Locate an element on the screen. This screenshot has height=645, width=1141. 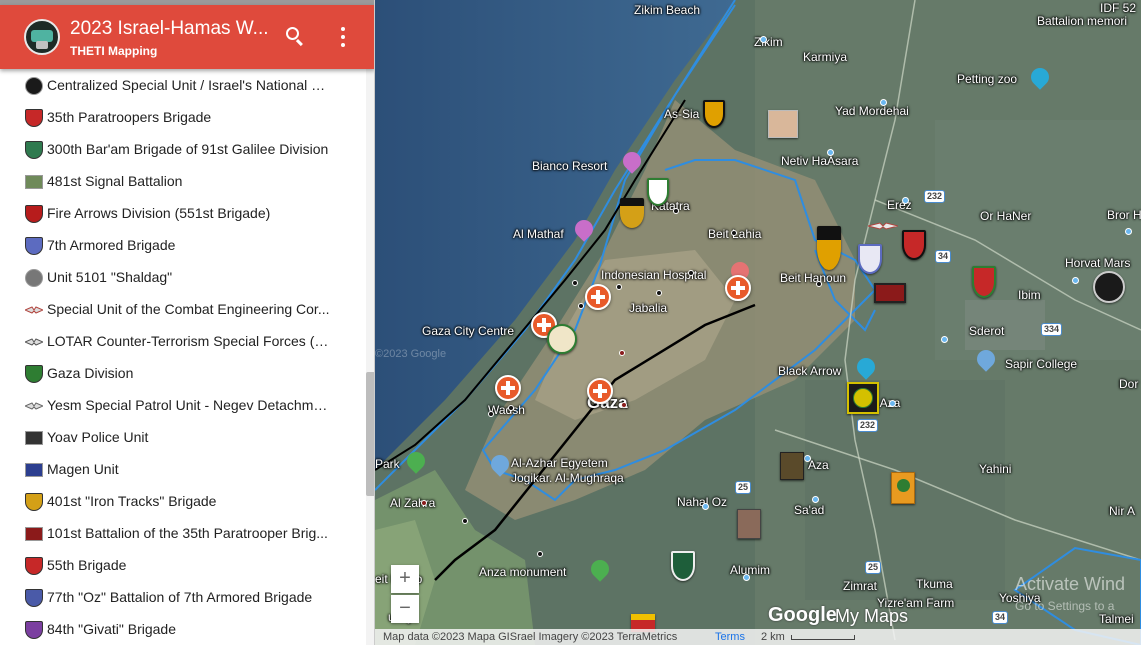
armored-division-shield-icon is located at coordinates (829, 248).